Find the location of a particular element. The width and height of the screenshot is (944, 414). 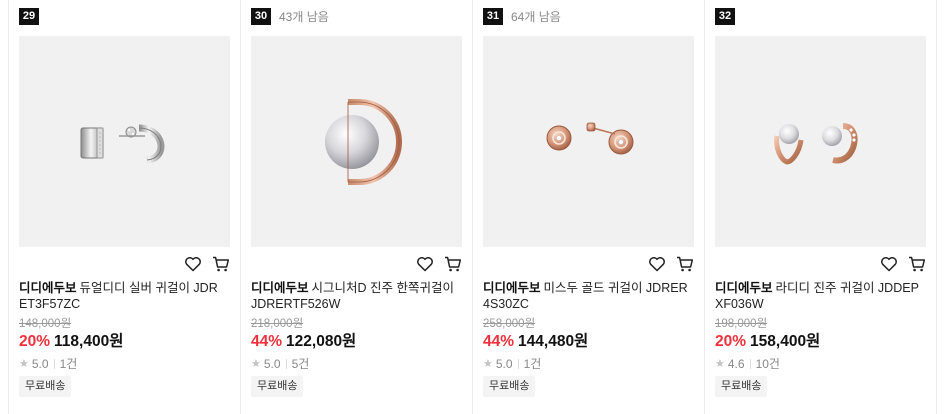

price-line: 44% 122,080원 is located at coordinates (303, 342).